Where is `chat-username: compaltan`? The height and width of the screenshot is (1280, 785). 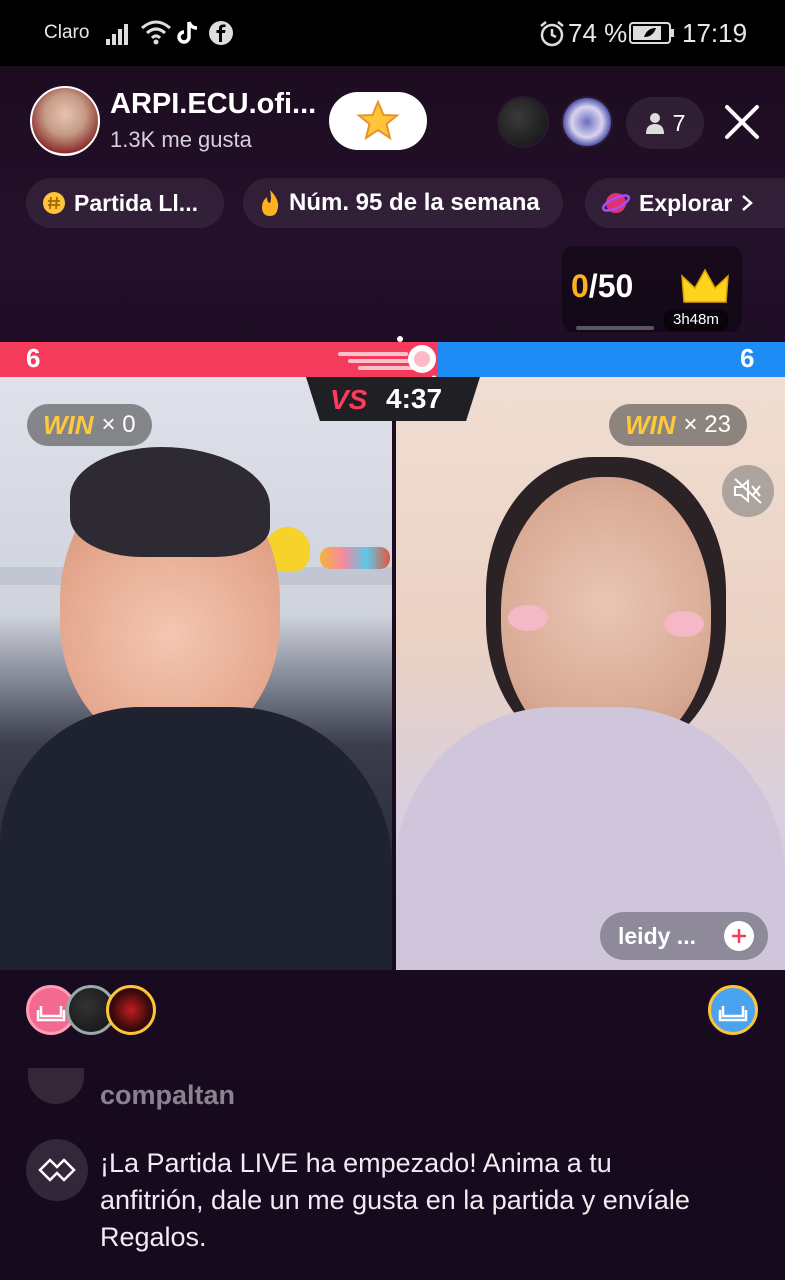
chat-username: compaltan is located at coordinates (167, 1095).